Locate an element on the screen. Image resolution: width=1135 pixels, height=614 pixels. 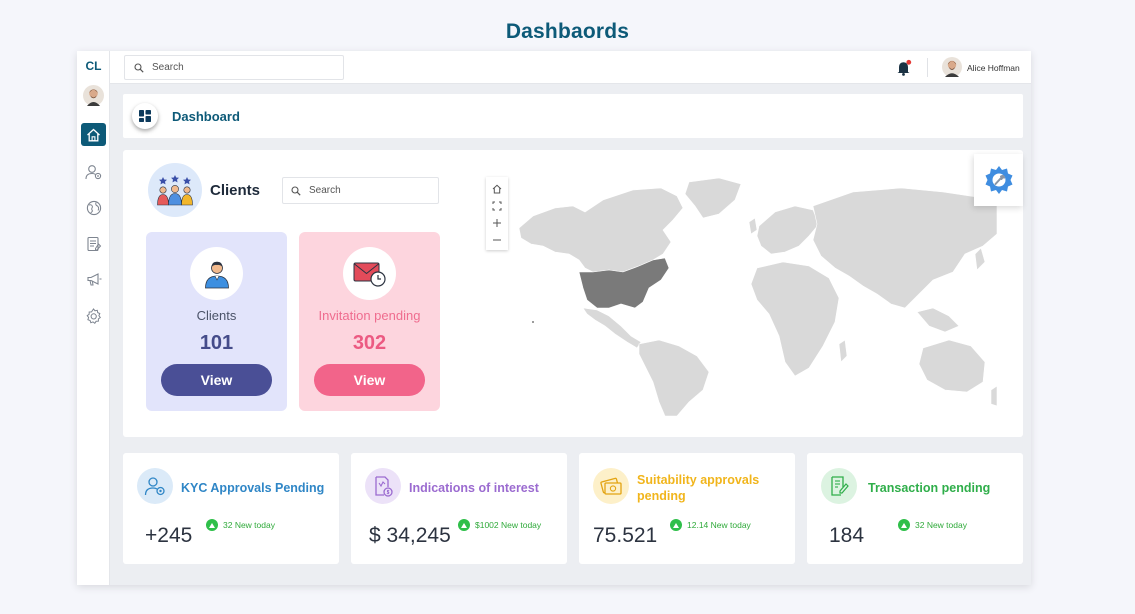
topbar-divider is located at coordinates (927, 67).